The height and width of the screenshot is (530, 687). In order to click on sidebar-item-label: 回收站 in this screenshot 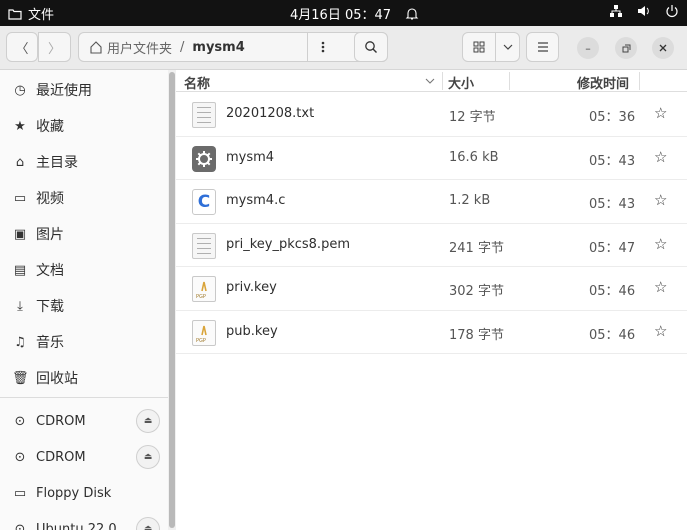, I will do `click(57, 379)`.